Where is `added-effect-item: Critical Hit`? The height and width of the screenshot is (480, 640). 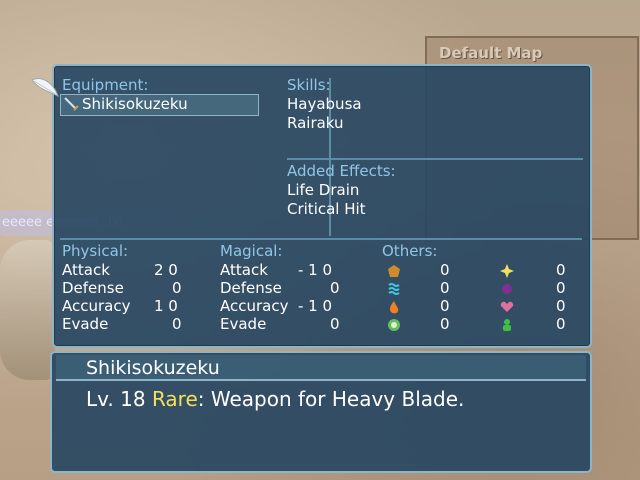 added-effect-item: Critical Hit is located at coordinates (326, 209).